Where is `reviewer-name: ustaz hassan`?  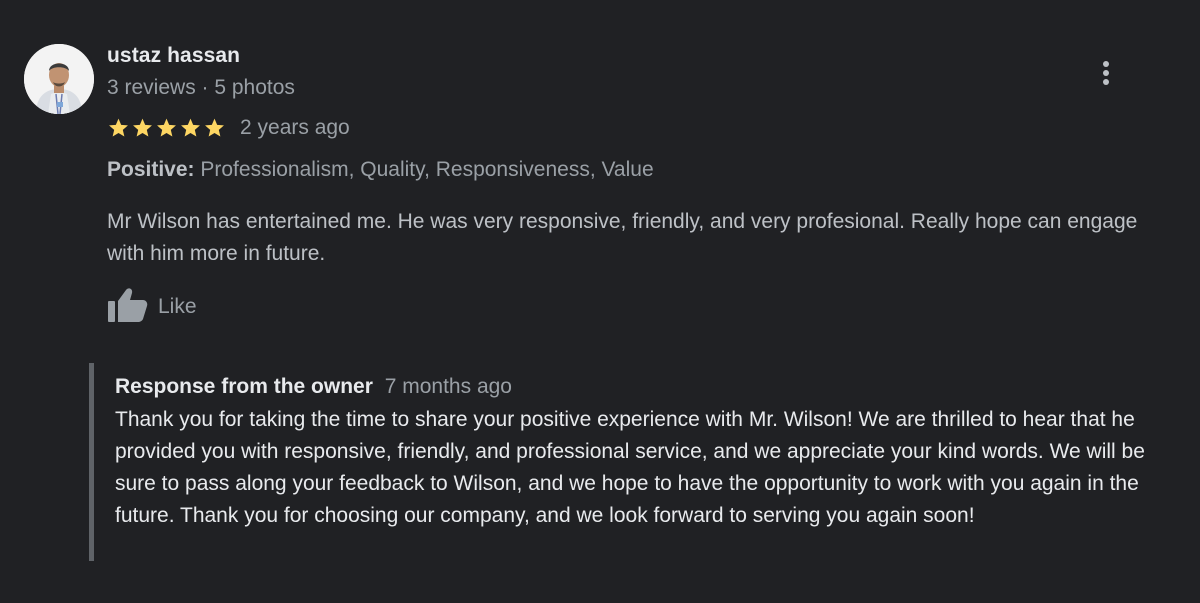
reviewer-name: ustaz hassan is located at coordinates (173, 56).